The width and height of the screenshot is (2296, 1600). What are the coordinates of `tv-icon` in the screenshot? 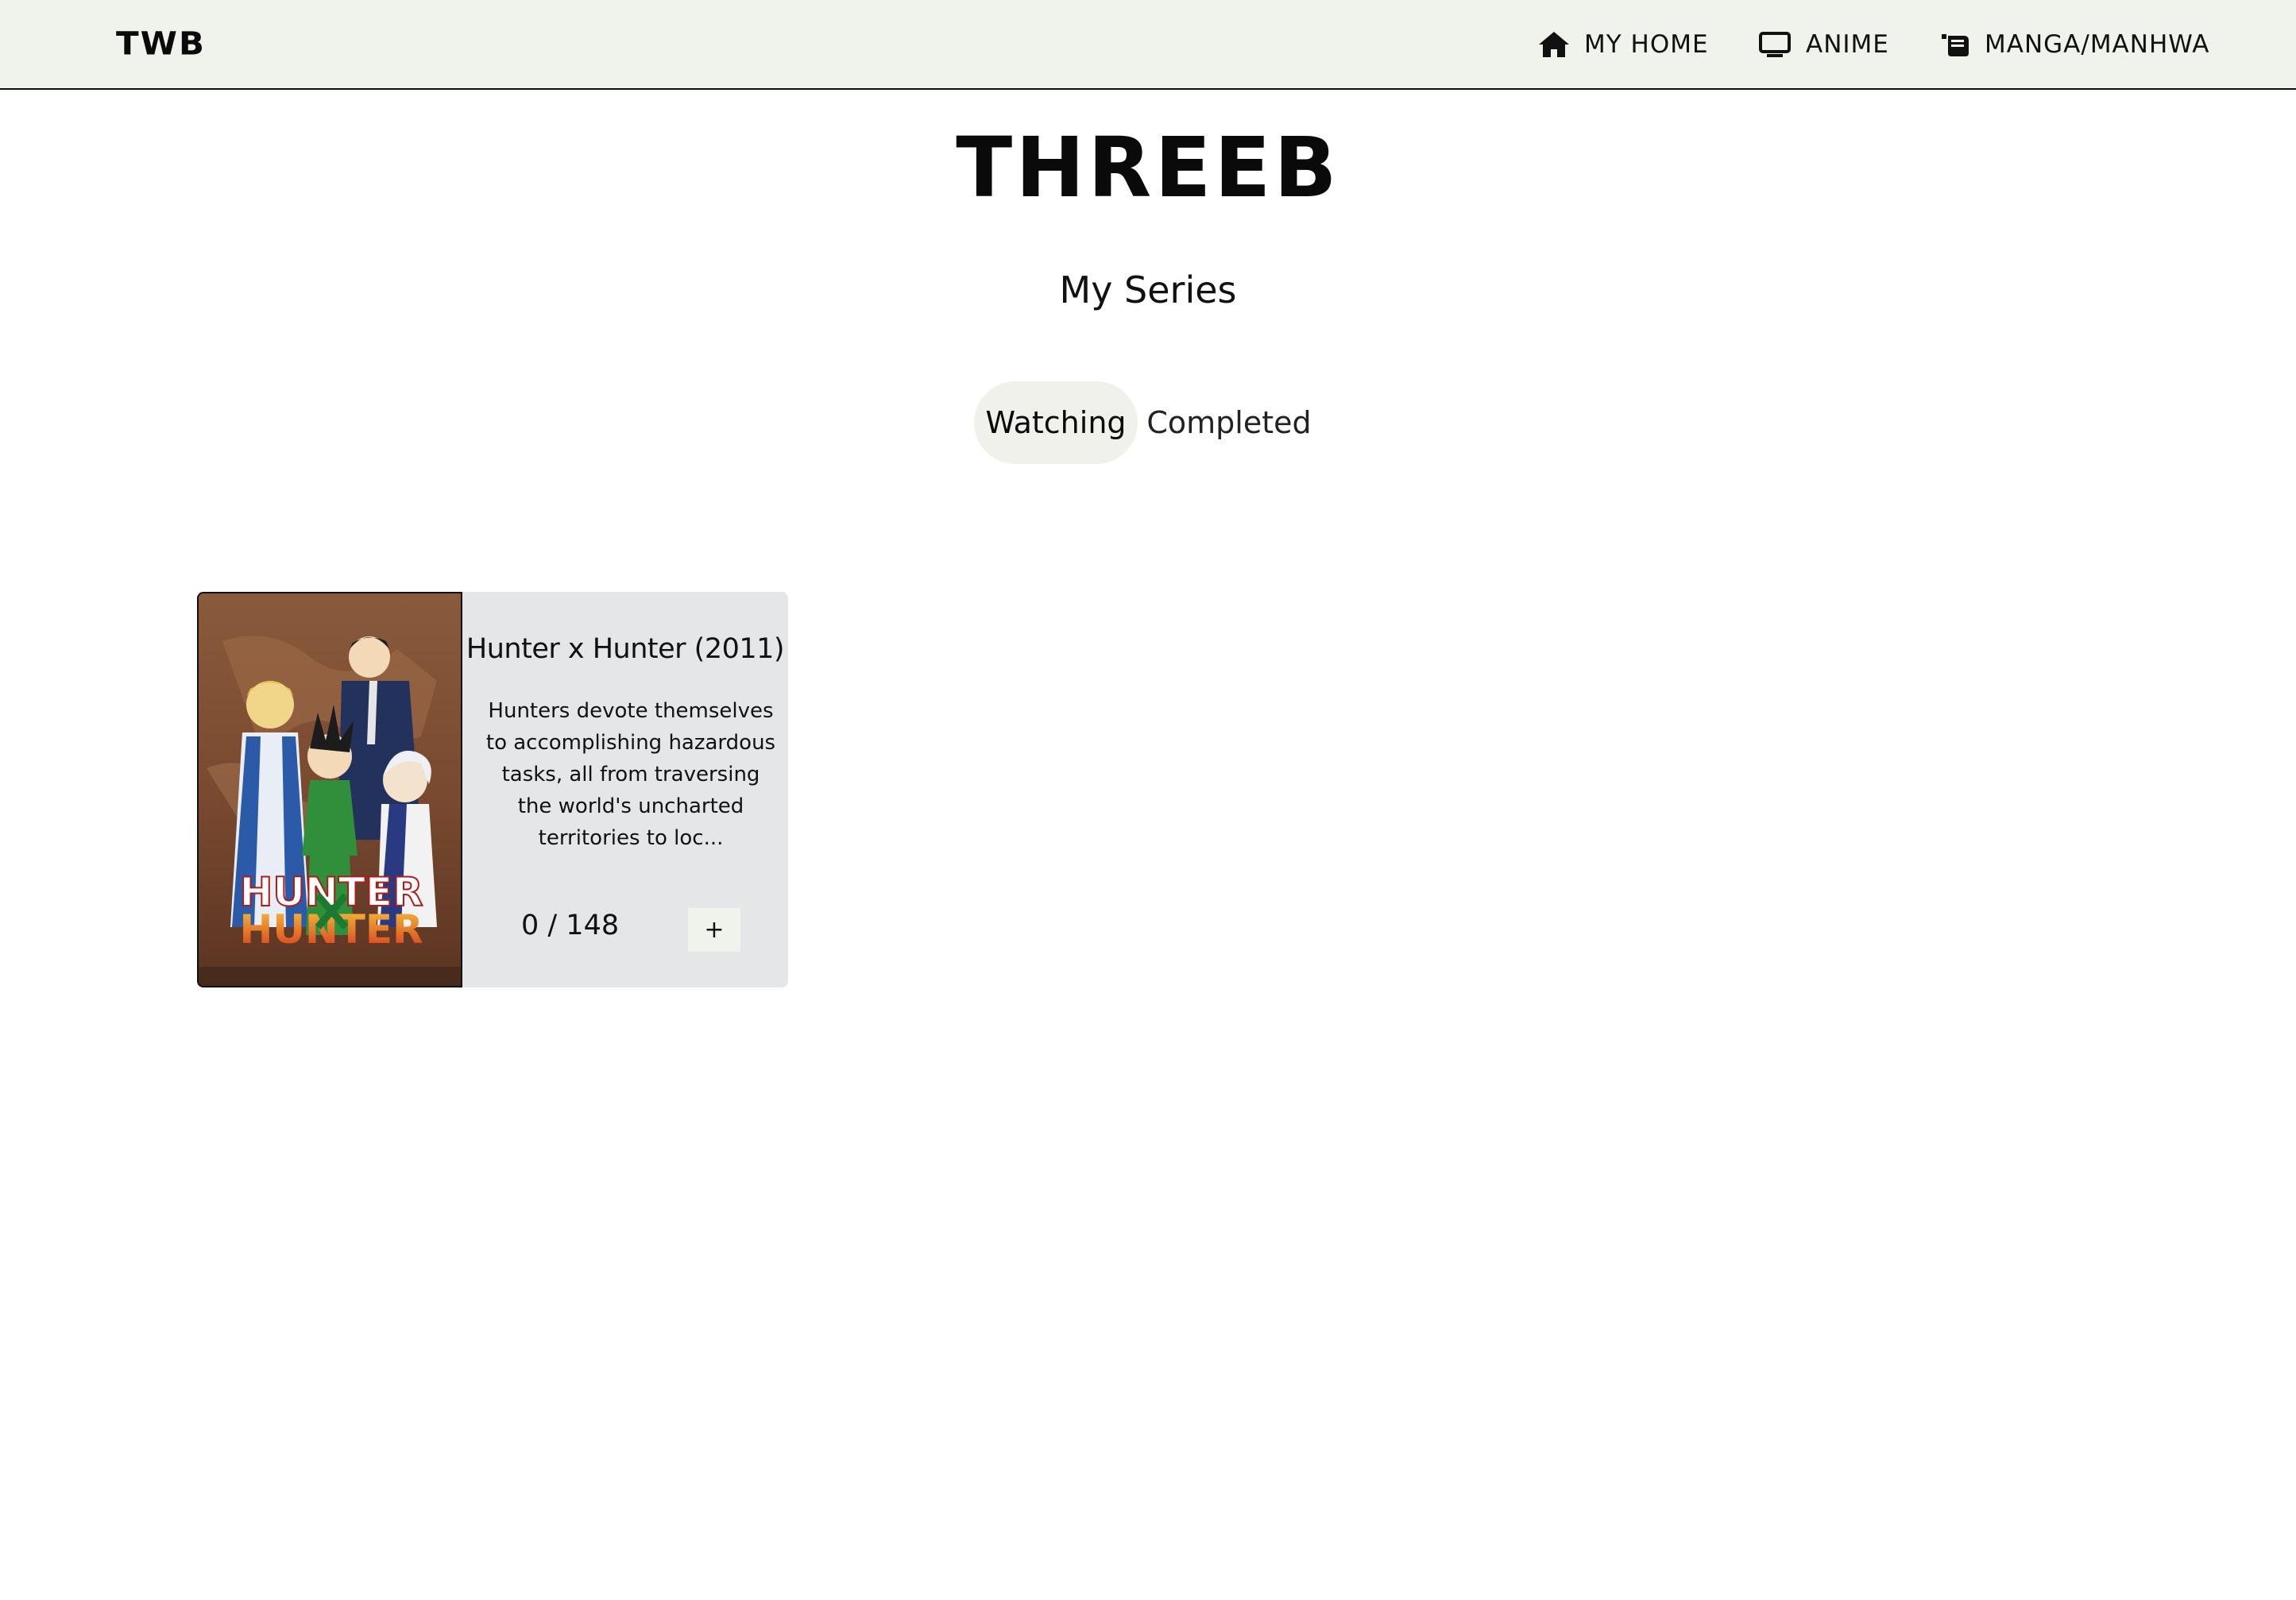 It's located at (1775, 44).